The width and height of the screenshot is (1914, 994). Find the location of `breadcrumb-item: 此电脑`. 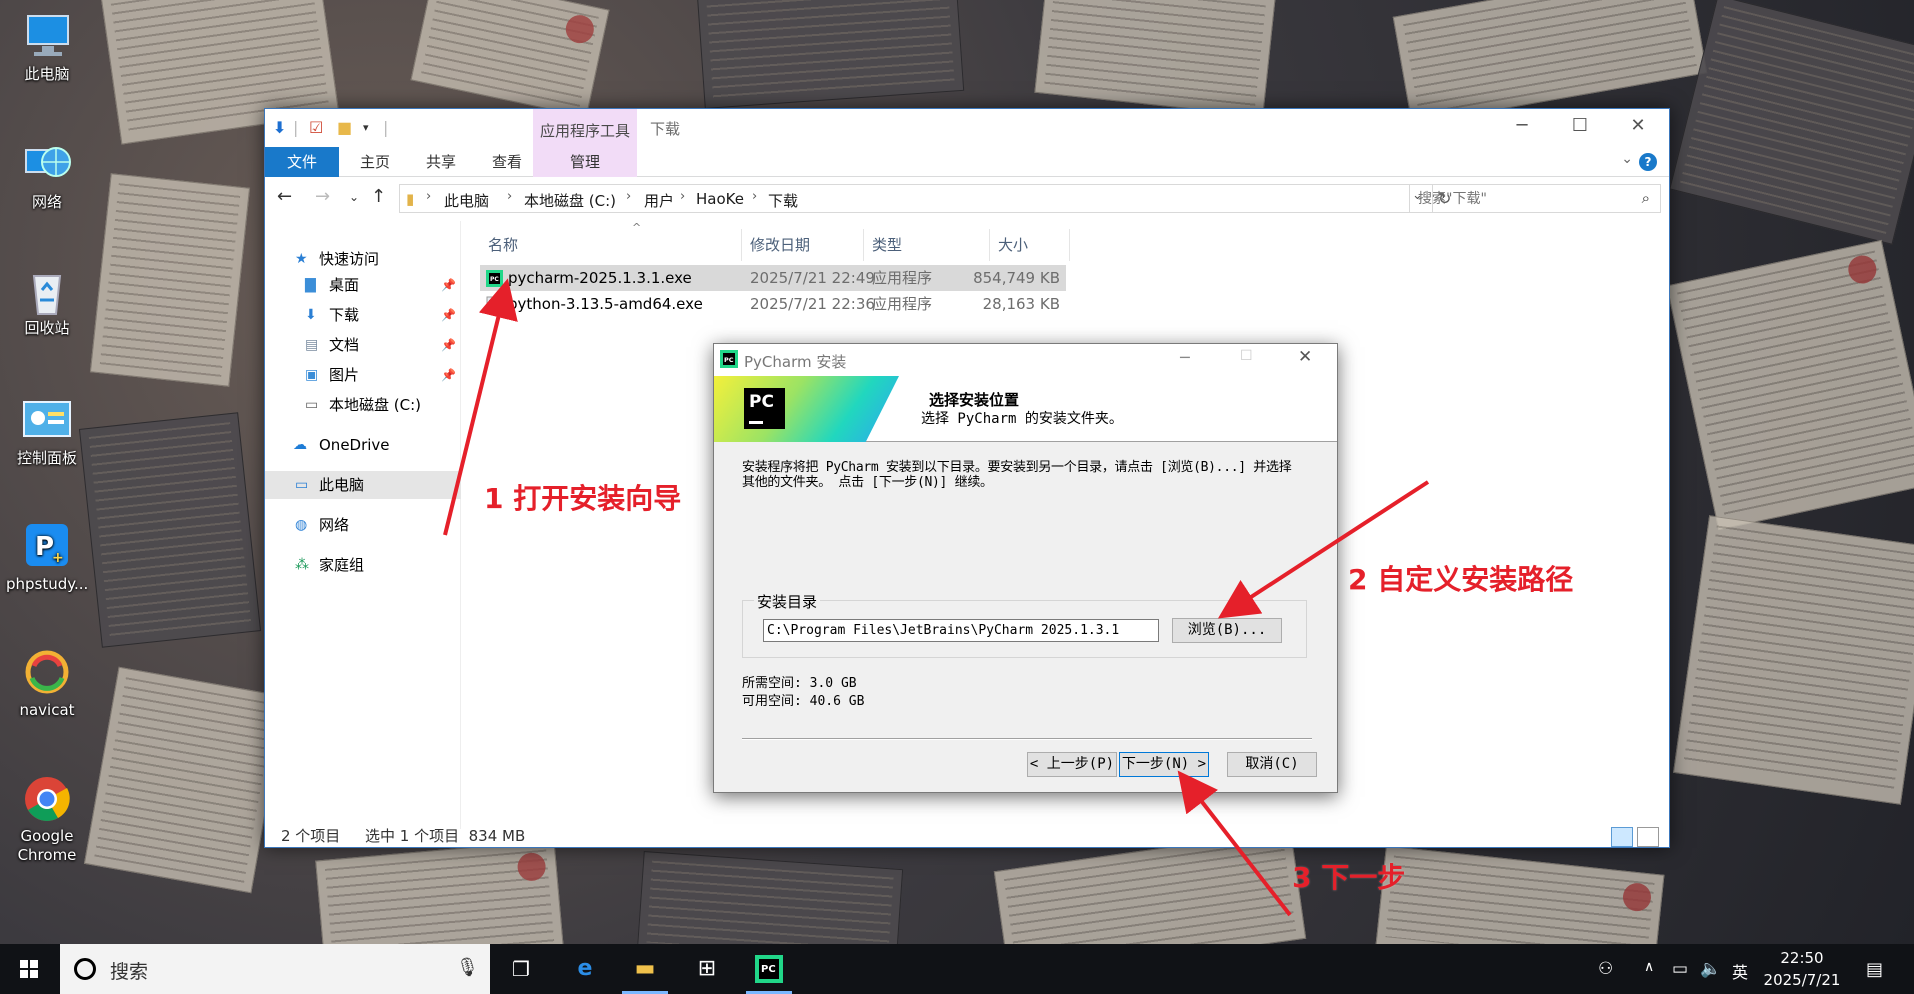

breadcrumb-item: 此电脑 is located at coordinates (466, 200).